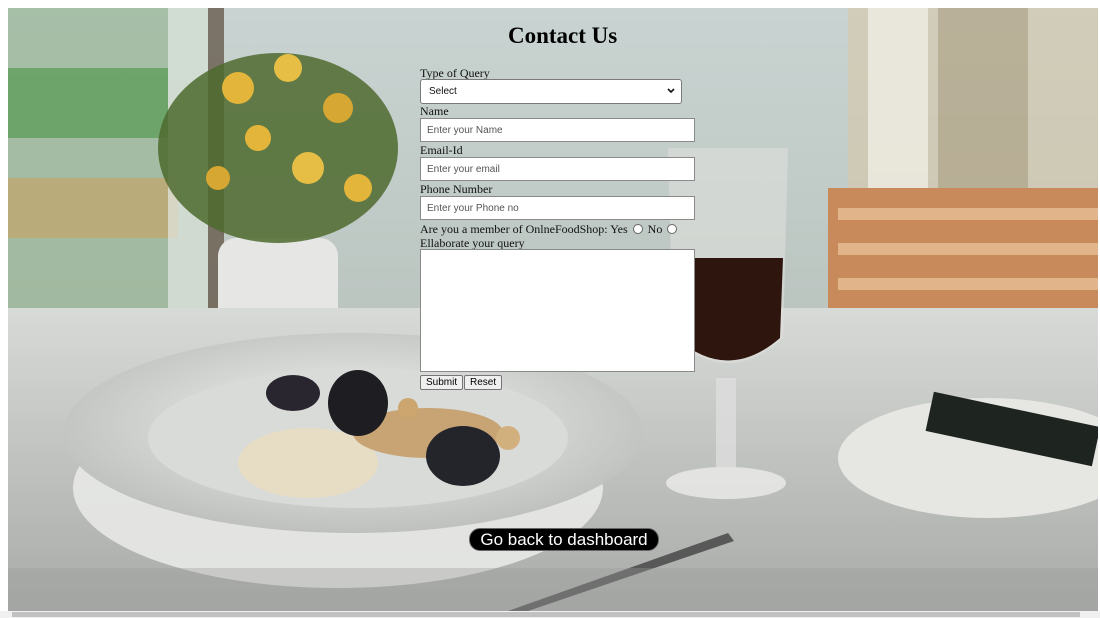 The image size is (1100, 618). What do you see at coordinates (551, 91) in the screenshot?
I see `query-type-select: Select` at bounding box center [551, 91].